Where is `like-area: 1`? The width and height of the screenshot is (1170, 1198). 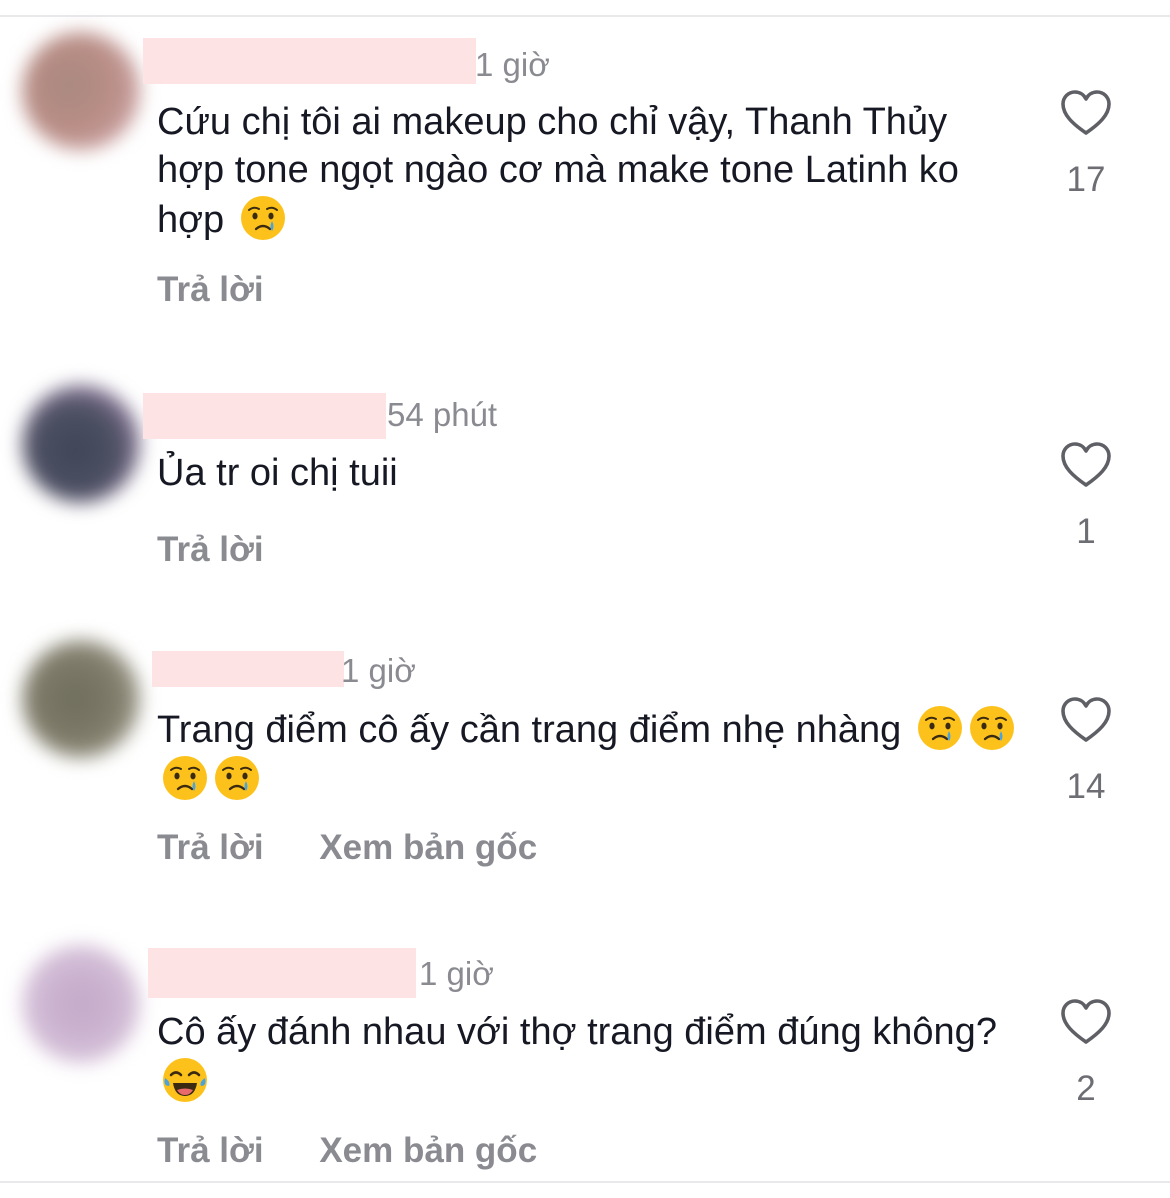 like-area: 1 is located at coordinates (1086, 496).